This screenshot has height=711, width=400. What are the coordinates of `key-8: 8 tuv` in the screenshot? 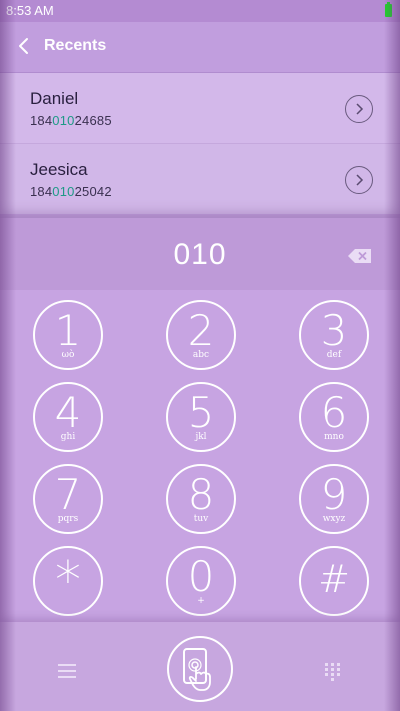 It's located at (201, 499).